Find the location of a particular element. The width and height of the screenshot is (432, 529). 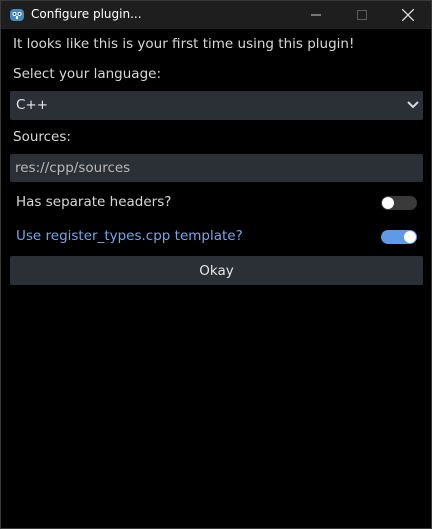

language-label: Select your language: is located at coordinates (87, 74).